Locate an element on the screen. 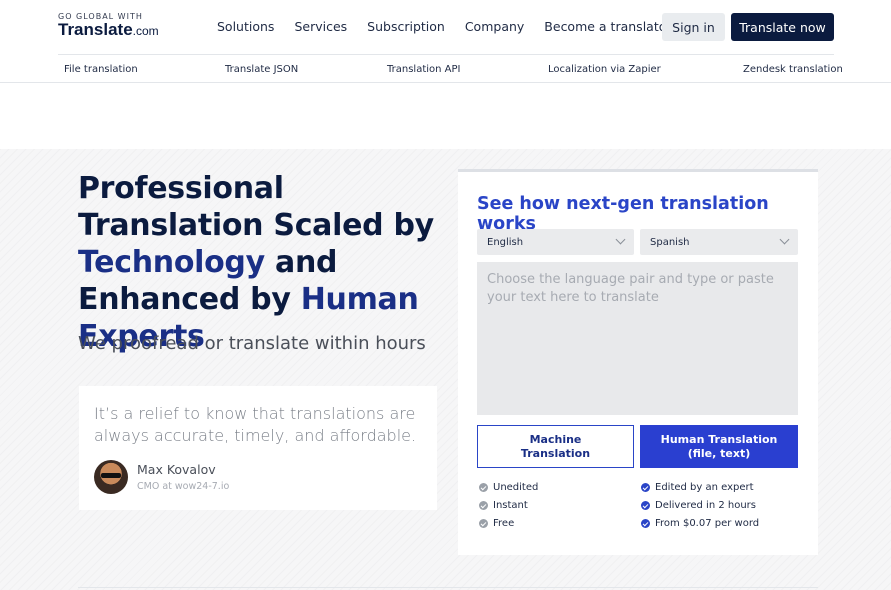  headline-part-1: Professional Translation Scaled by is located at coordinates (256, 207).